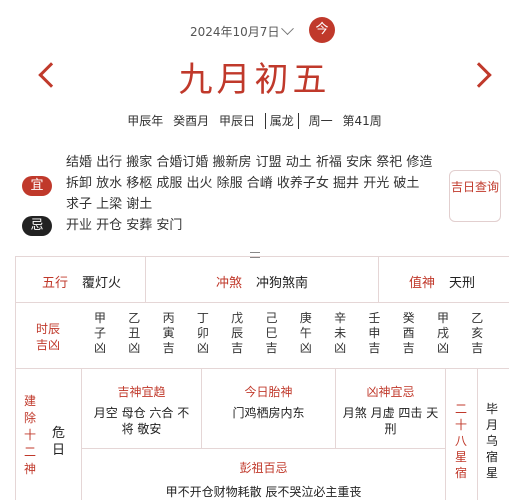 The width and height of the screenshot is (509, 500). Describe the element at coordinates (390, 421) in the screenshot. I see `xiongshen-body: 月煞 月虚 四击 天刑` at that location.